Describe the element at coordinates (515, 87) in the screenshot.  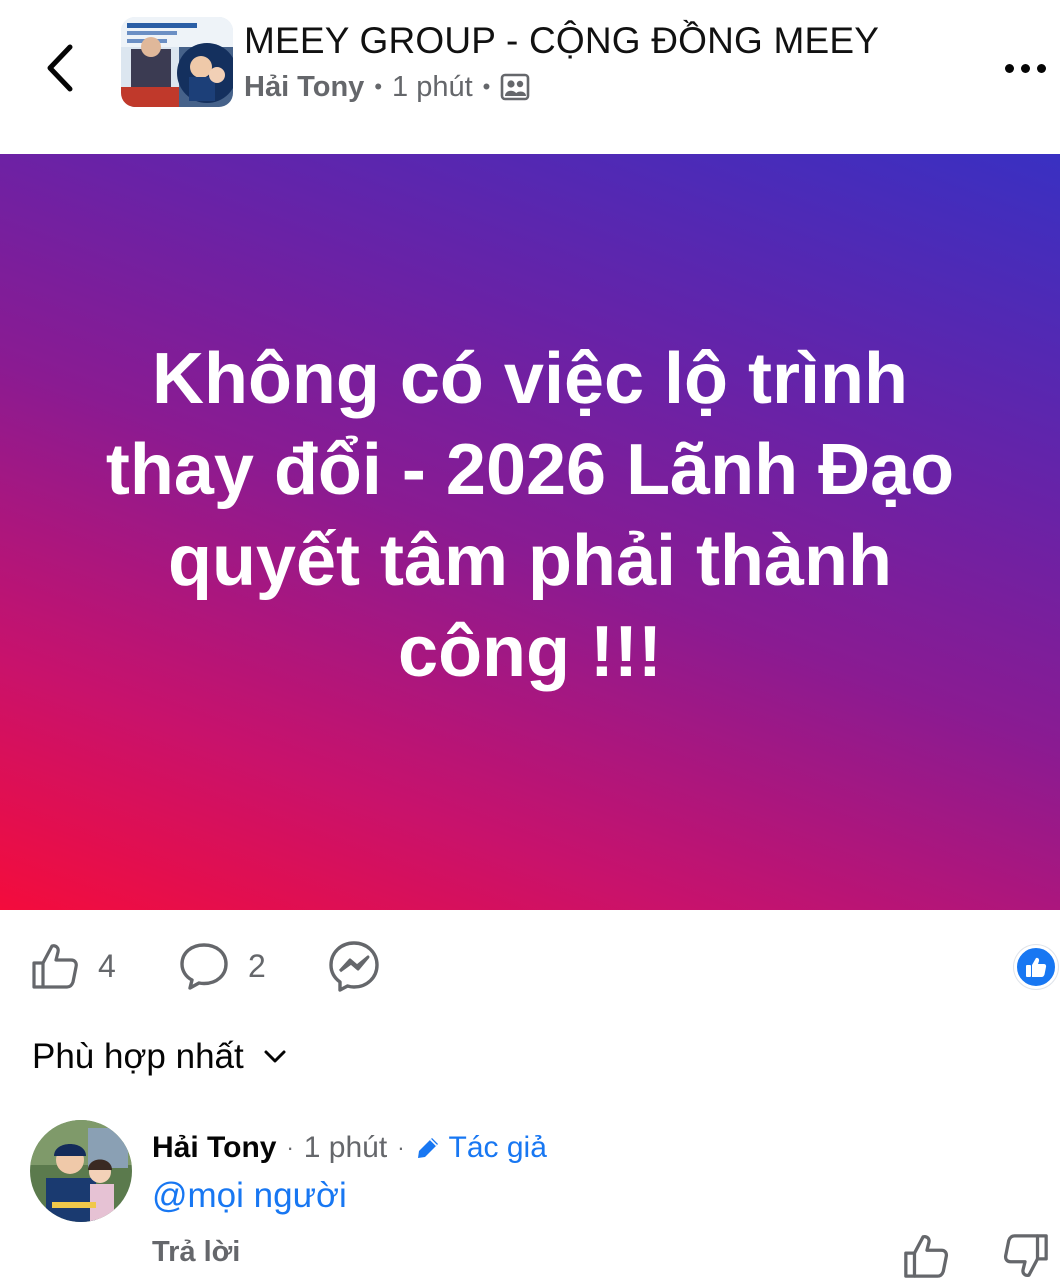
I see `group-members-icon` at that location.